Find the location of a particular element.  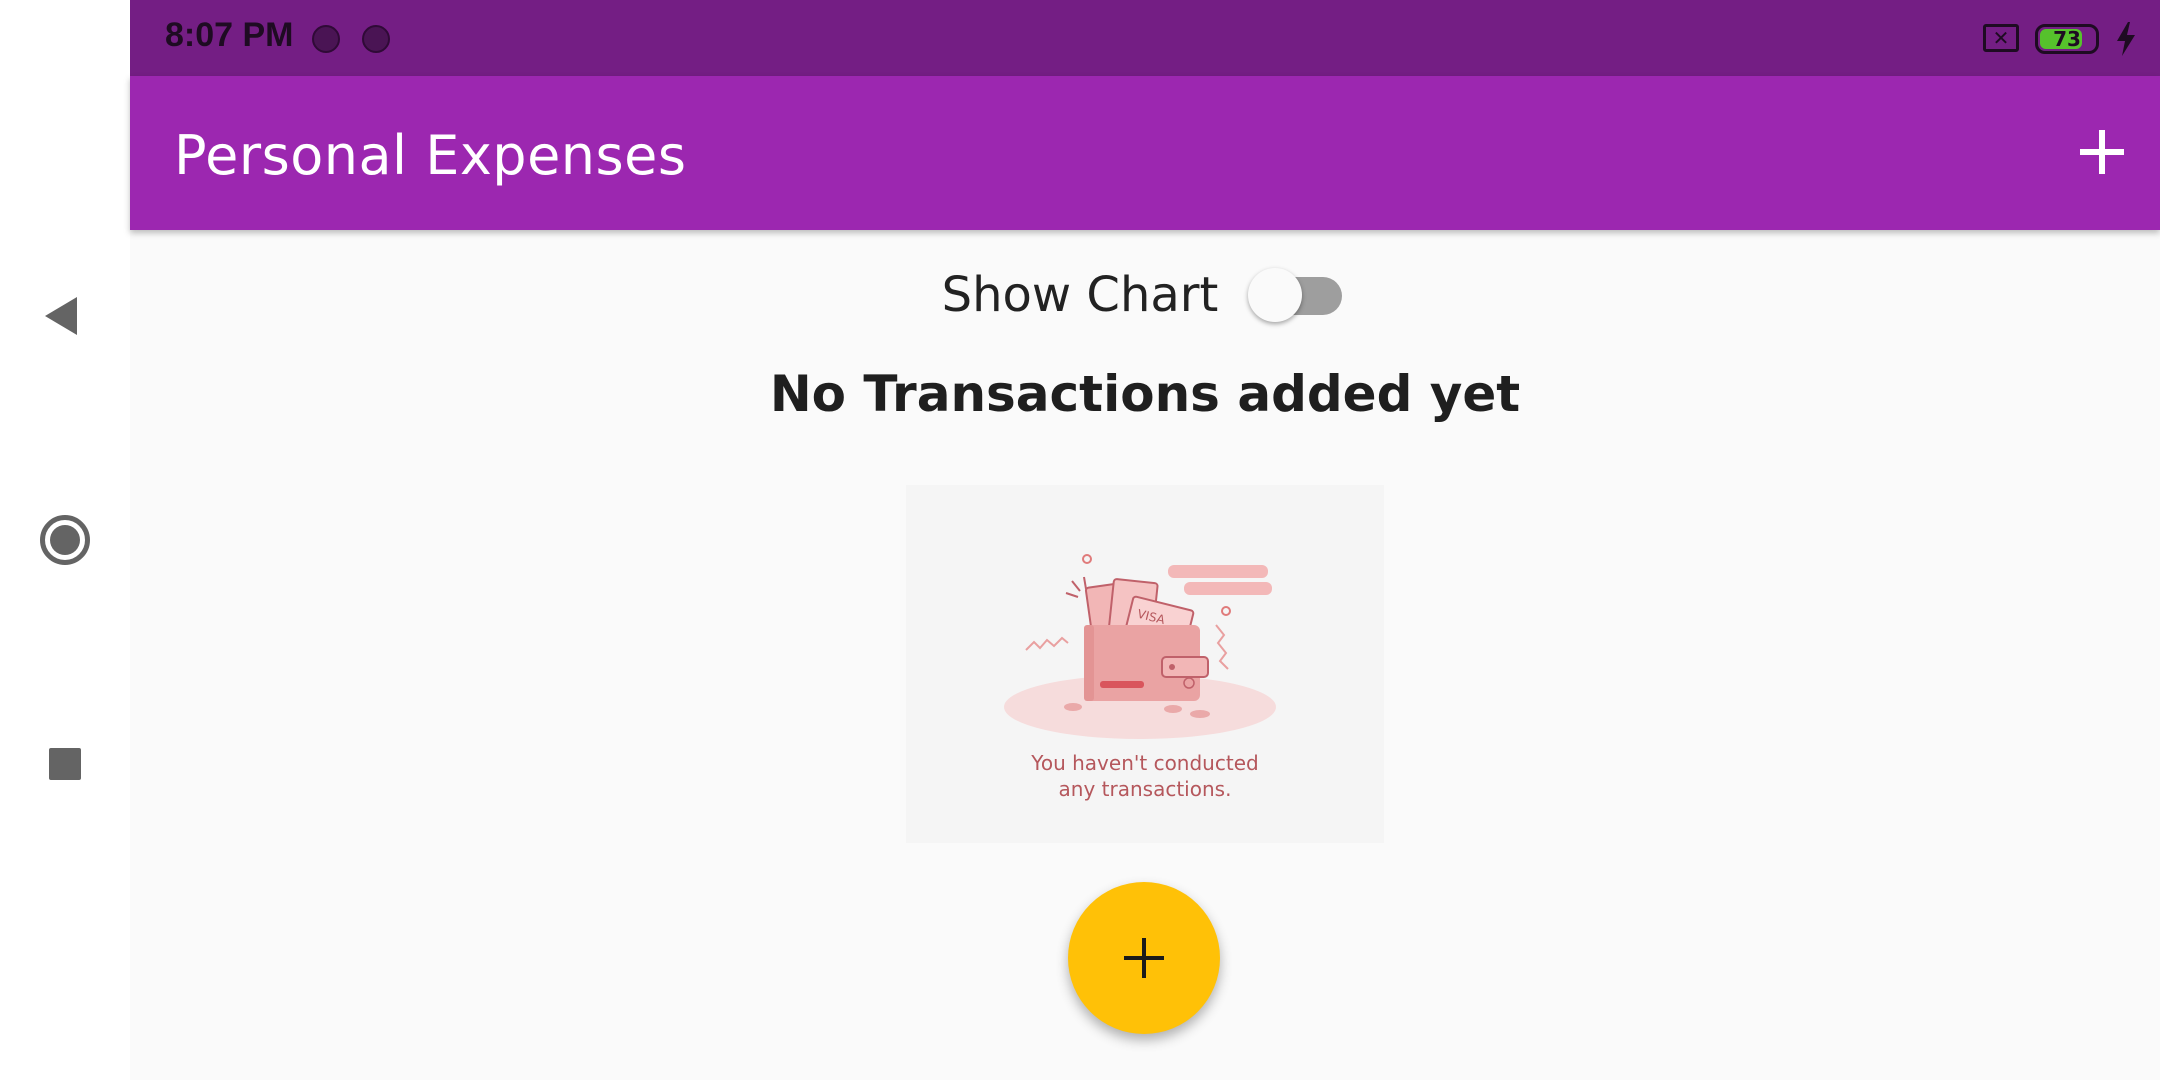

switch-thumb is located at coordinates (1275, 295).